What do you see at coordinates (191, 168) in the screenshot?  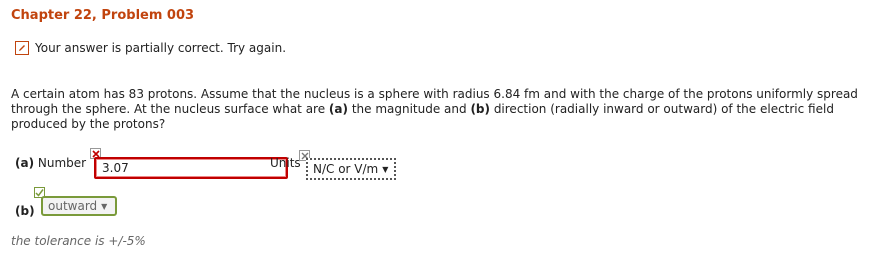 I see `number-input` at bounding box center [191, 168].